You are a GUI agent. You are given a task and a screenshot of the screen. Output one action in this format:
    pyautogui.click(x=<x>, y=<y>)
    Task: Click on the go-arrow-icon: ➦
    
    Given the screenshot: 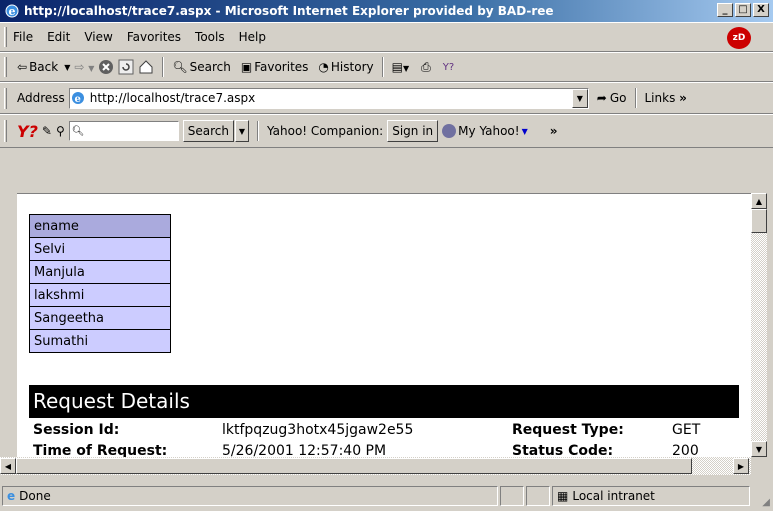 What is the action you would take?
    pyautogui.click(x=601, y=98)
    